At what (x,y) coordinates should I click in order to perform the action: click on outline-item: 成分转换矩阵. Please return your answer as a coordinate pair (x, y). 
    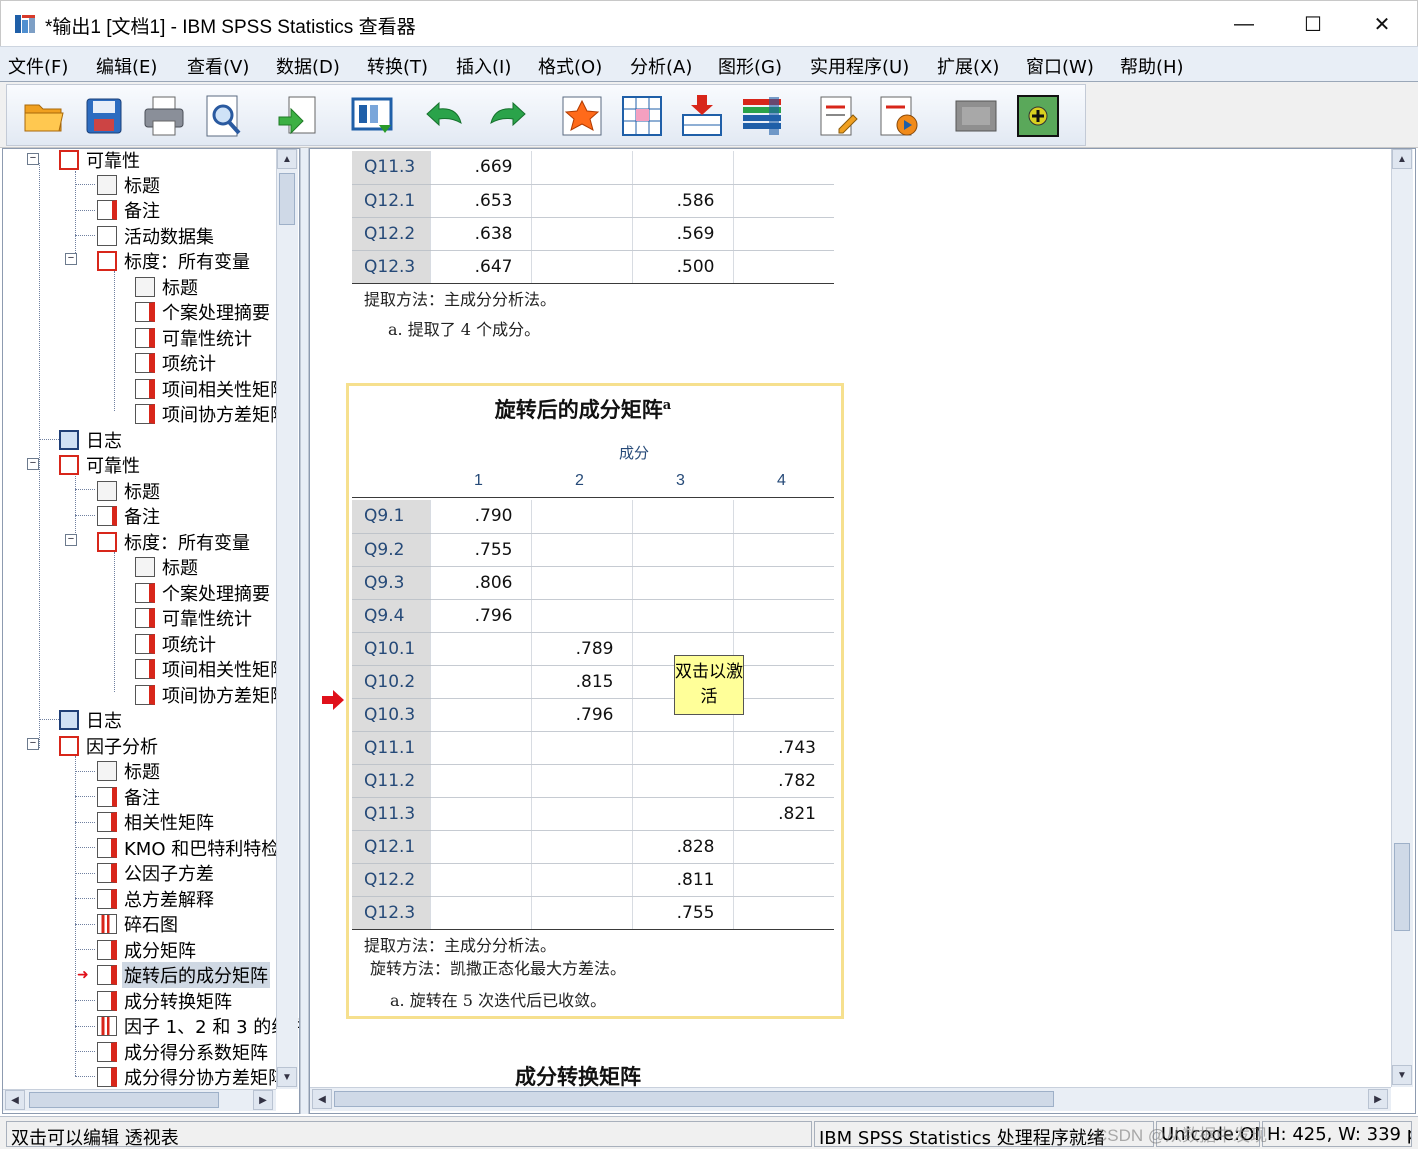
    Looking at the image, I should click on (165, 1000).